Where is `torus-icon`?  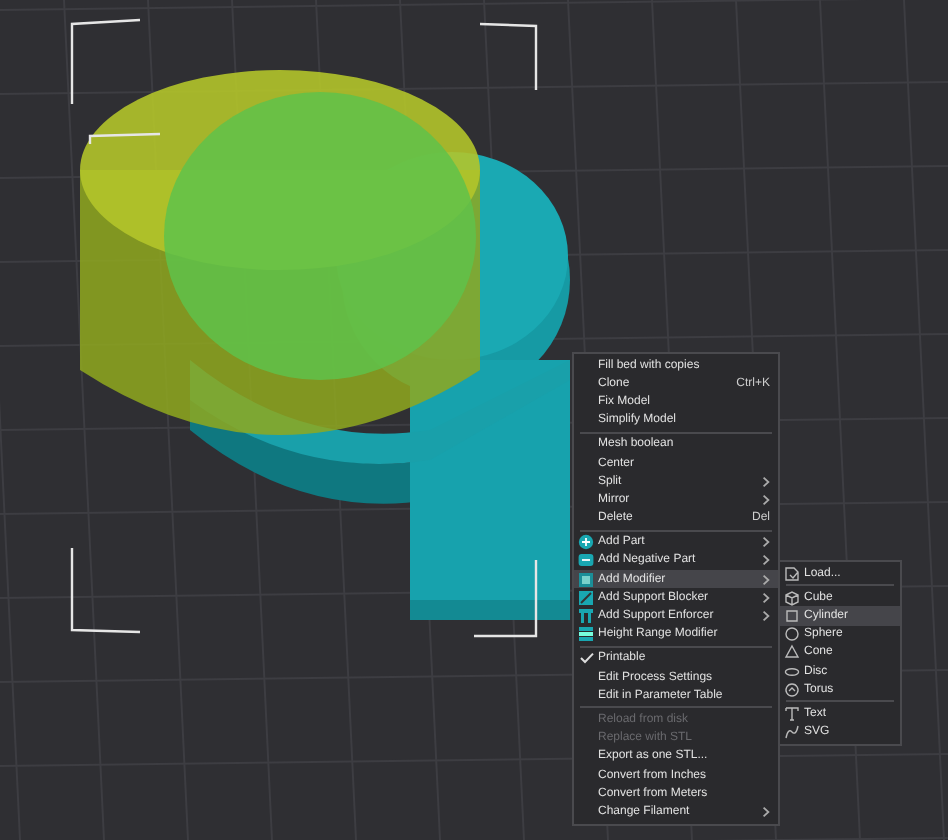
torus-icon is located at coordinates (792, 689).